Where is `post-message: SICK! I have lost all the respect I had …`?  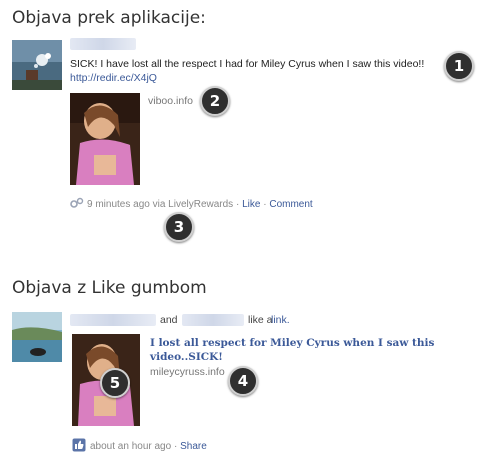
post-message: SICK! I have lost all the respect I had … is located at coordinates (247, 64).